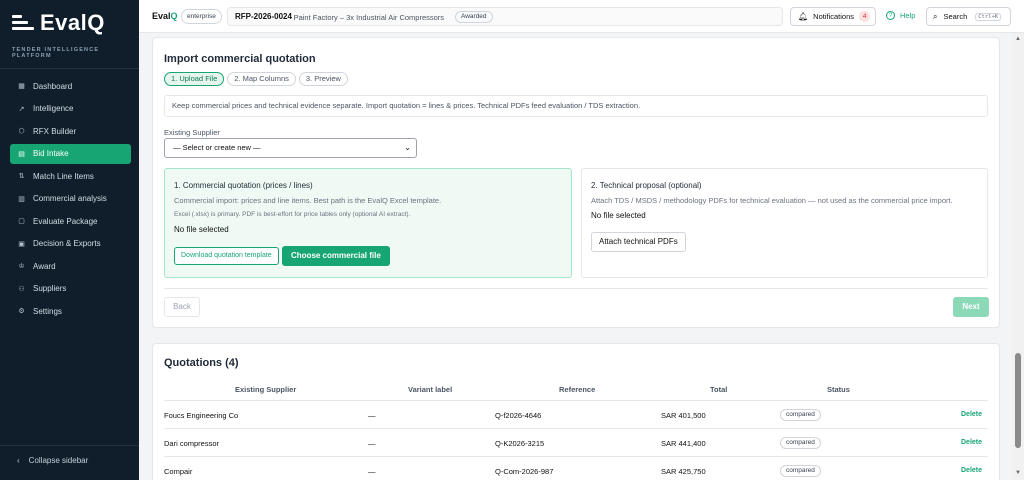  What do you see at coordinates (70, 244) in the screenshot?
I see `sidebar-item-decision-exports: ▣ Decision & Exports` at bounding box center [70, 244].